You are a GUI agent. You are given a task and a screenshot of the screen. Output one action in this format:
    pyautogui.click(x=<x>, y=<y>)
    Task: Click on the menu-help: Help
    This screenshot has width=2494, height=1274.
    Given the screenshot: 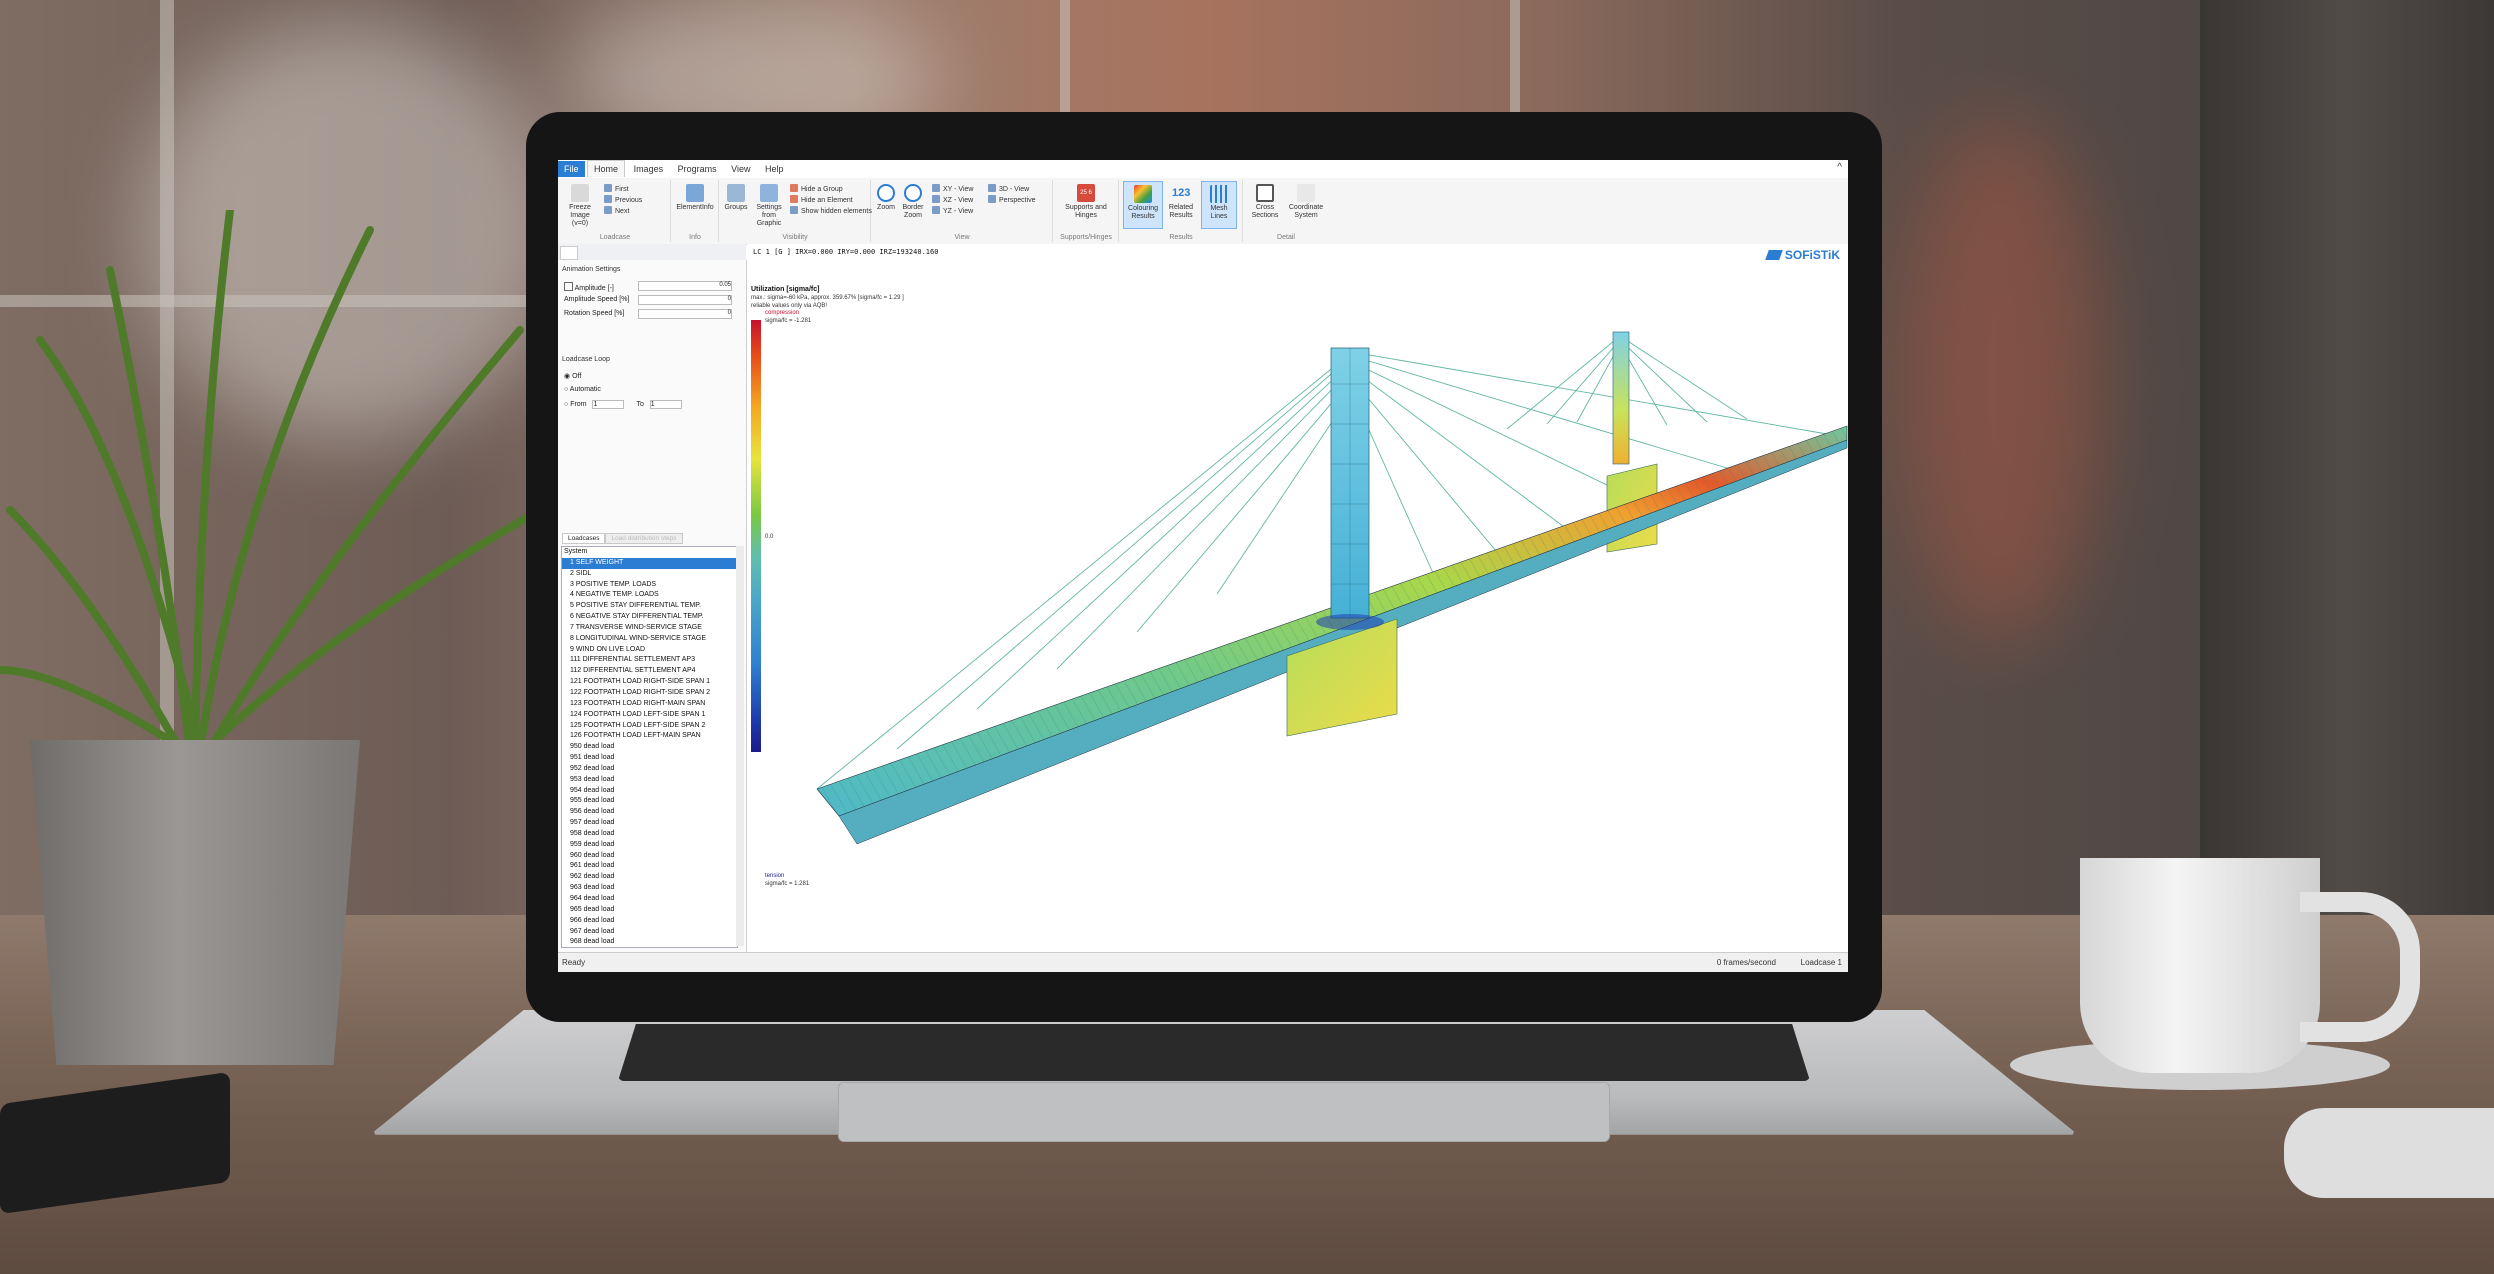 What is the action you would take?
    pyautogui.click(x=774, y=169)
    